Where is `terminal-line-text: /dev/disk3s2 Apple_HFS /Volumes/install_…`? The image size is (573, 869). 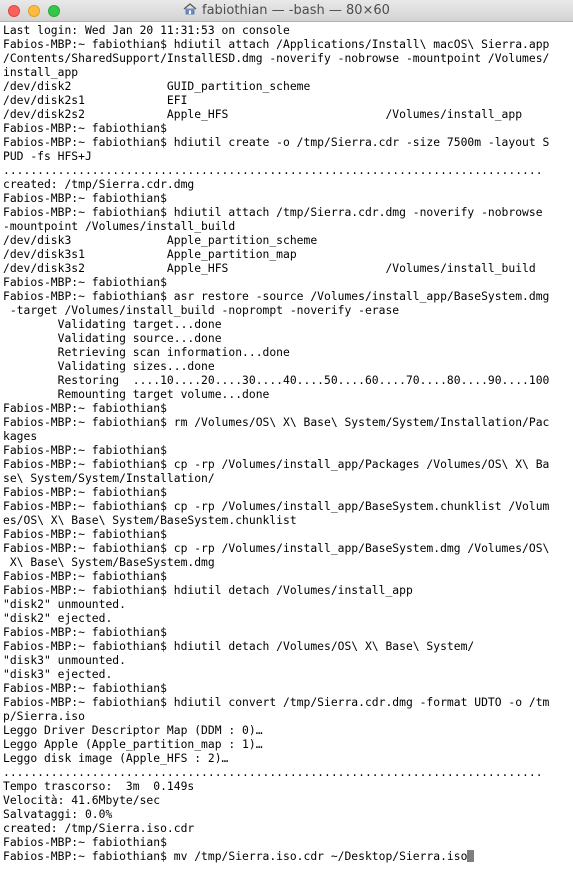 terminal-line-text: /dev/disk3s2 Apple_HFS /Volumes/install_… is located at coordinates (269, 268).